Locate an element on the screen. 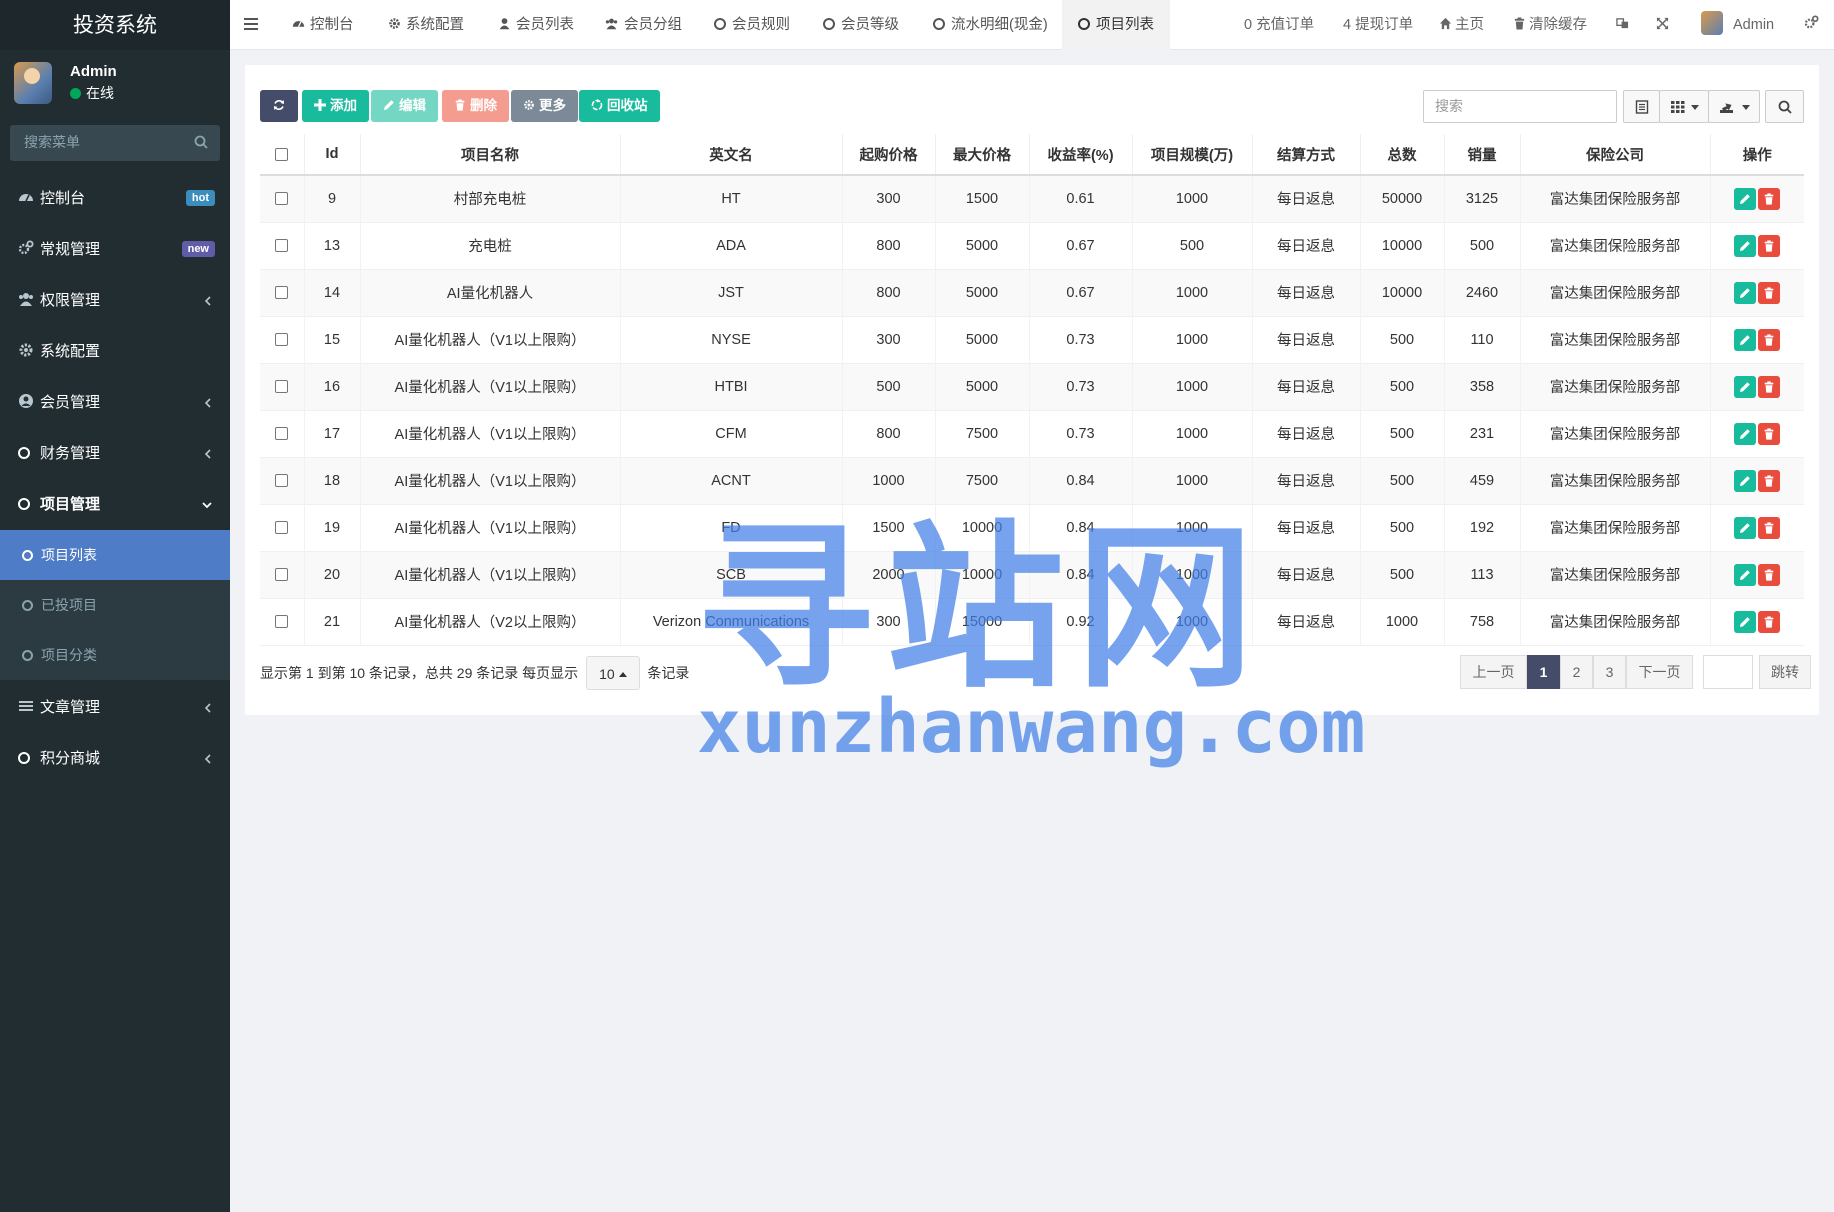 This screenshot has width=1834, height=1212. sidebar-item-permissions: 权限管理 is located at coordinates (115, 300).